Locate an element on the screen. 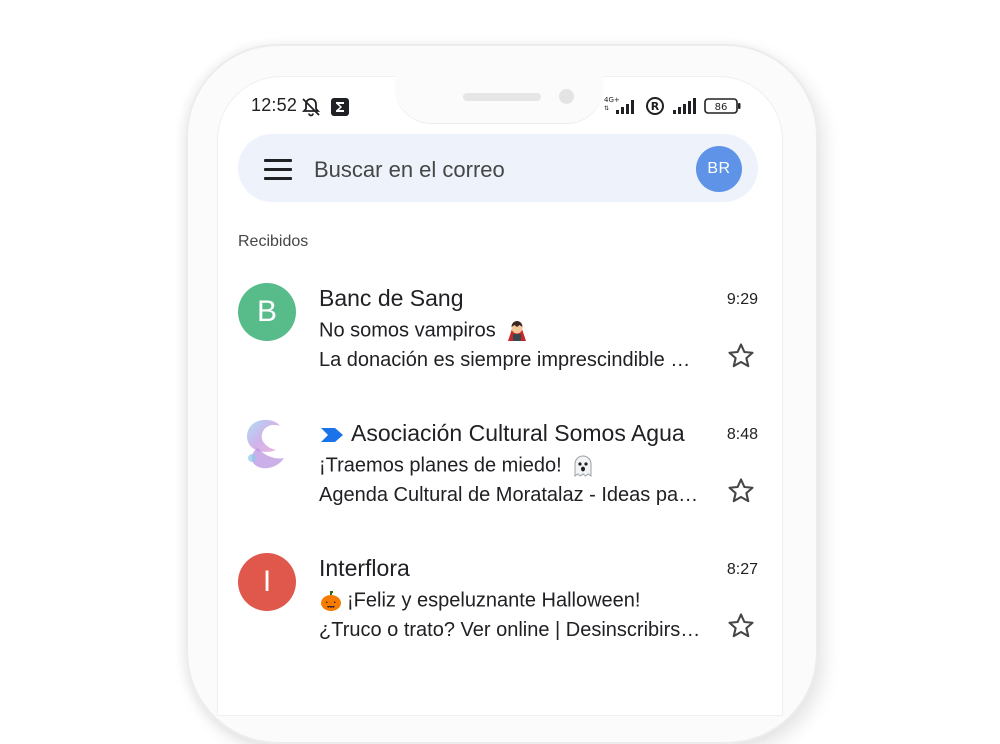 This screenshot has width=1000, height=744. hamburger-menu-icon is located at coordinates (278, 169).